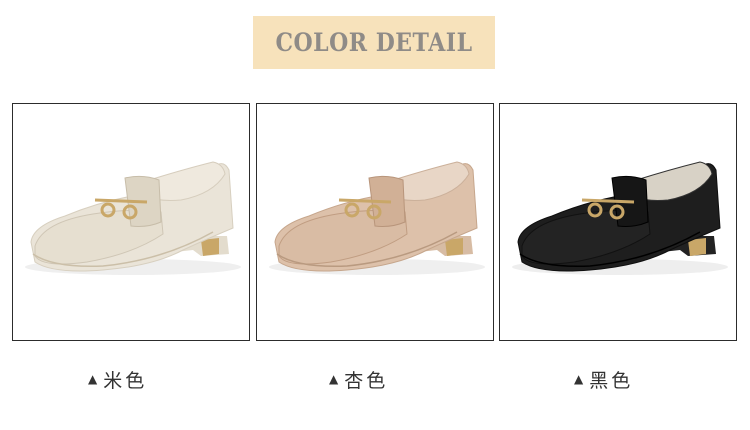 The height and width of the screenshot is (430, 750). I want to click on color-label-apricot: ▲ 杏色, so click(358, 379).